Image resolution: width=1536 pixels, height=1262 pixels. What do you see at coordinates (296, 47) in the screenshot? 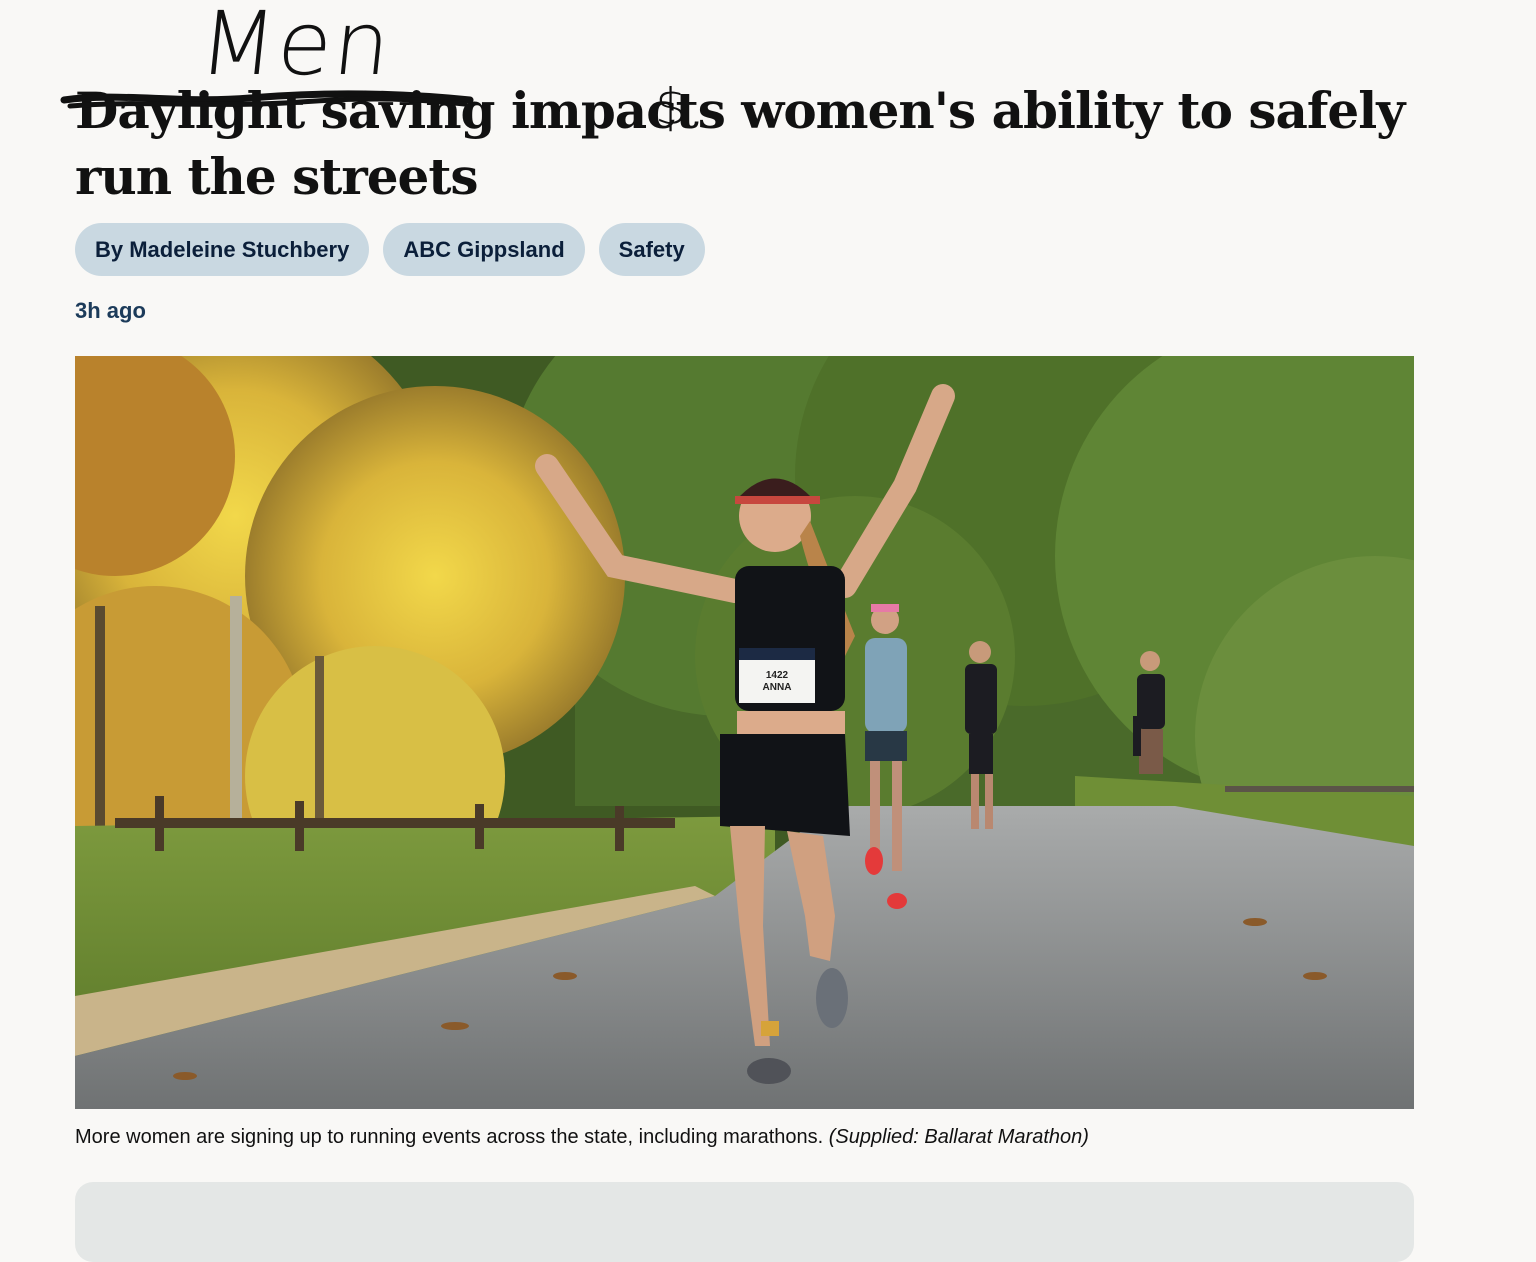
I see `handwritten-annotation: Men` at bounding box center [296, 47].